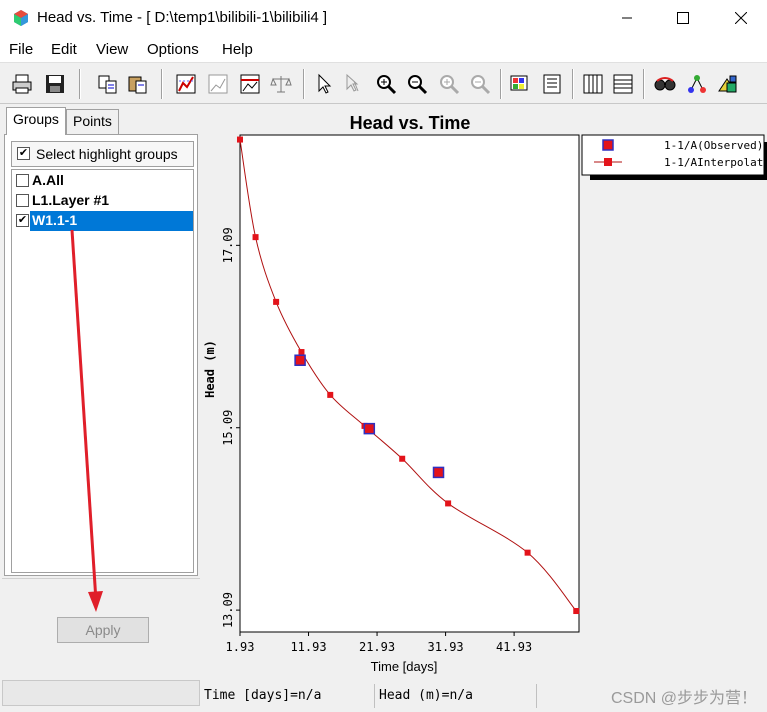  I want to click on status-time: Time [days]=n/a, so click(263, 695).